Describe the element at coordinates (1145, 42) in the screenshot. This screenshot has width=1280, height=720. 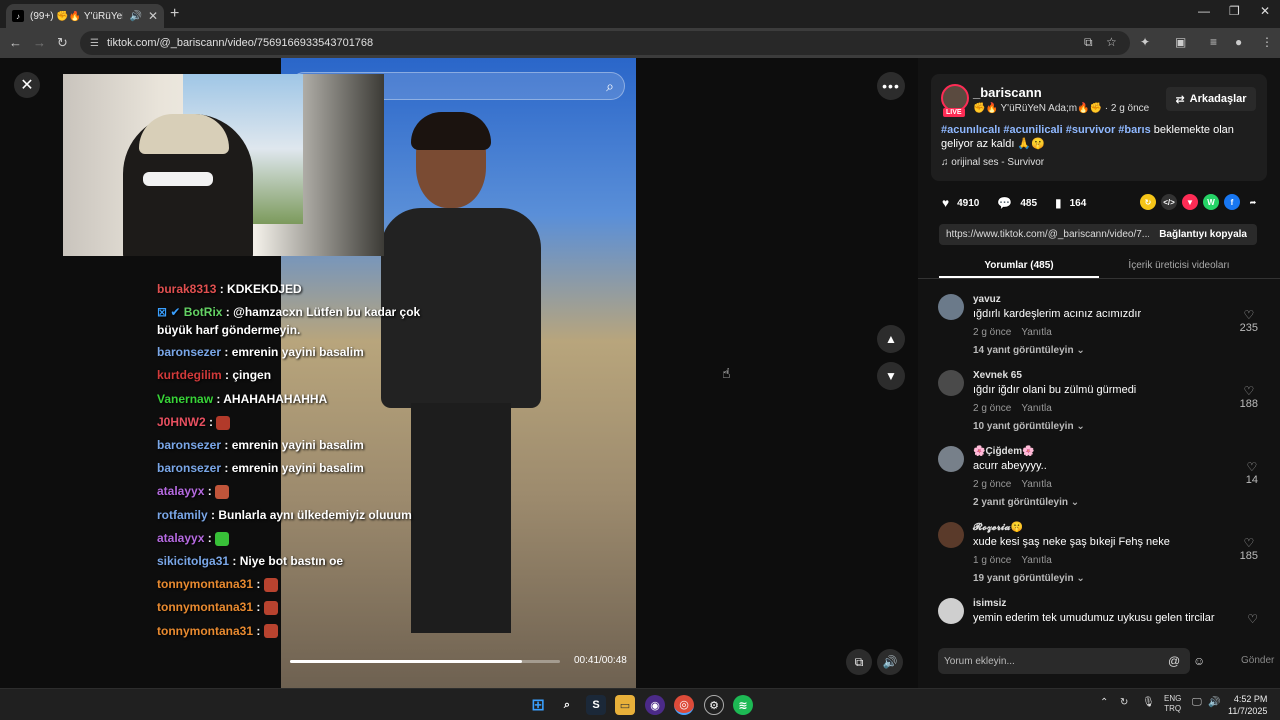
I see `extensions-icon: ✦` at that location.